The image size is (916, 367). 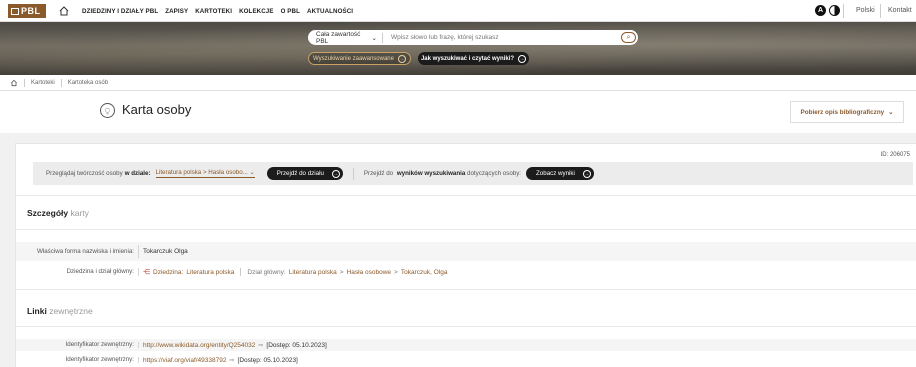 What do you see at coordinates (290, 11) in the screenshot?
I see `nav-o-pbl: O PBL` at bounding box center [290, 11].